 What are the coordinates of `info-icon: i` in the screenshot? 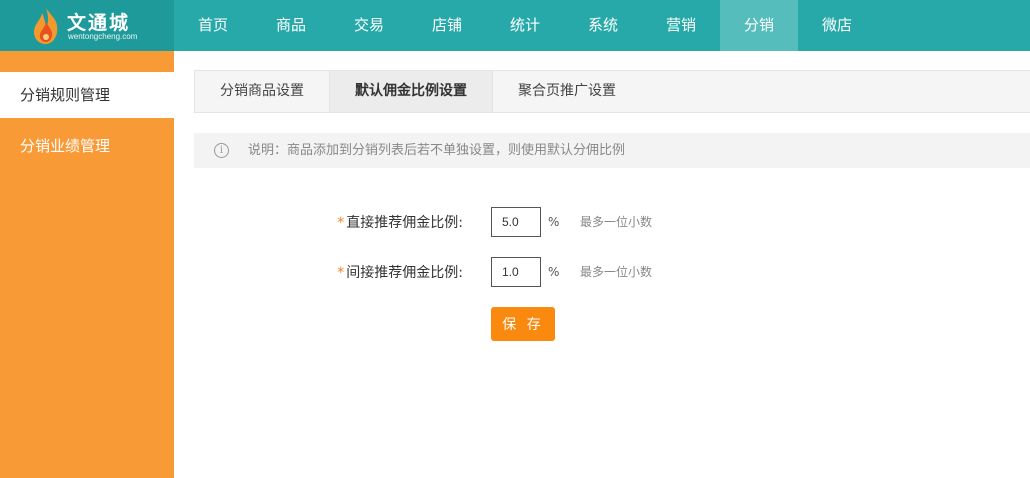 It's located at (221, 150).